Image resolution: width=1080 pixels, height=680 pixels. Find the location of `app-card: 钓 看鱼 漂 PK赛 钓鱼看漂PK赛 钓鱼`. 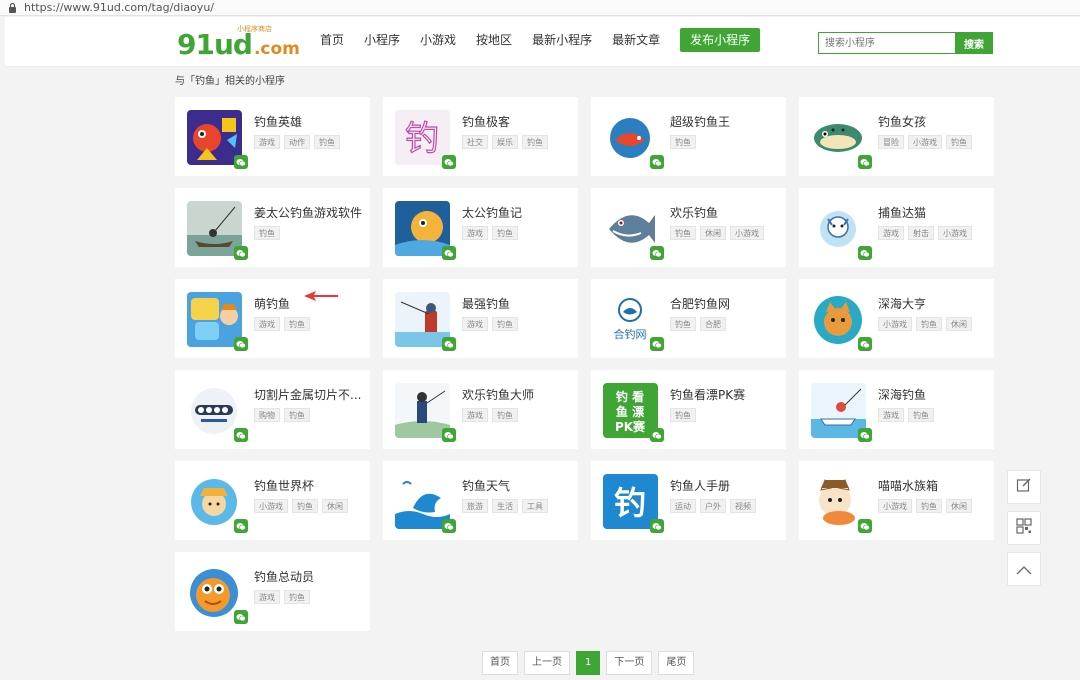

app-card: 钓 看鱼 漂 PK赛 钓鱼看漂PK赛 钓鱼 is located at coordinates (688, 409).